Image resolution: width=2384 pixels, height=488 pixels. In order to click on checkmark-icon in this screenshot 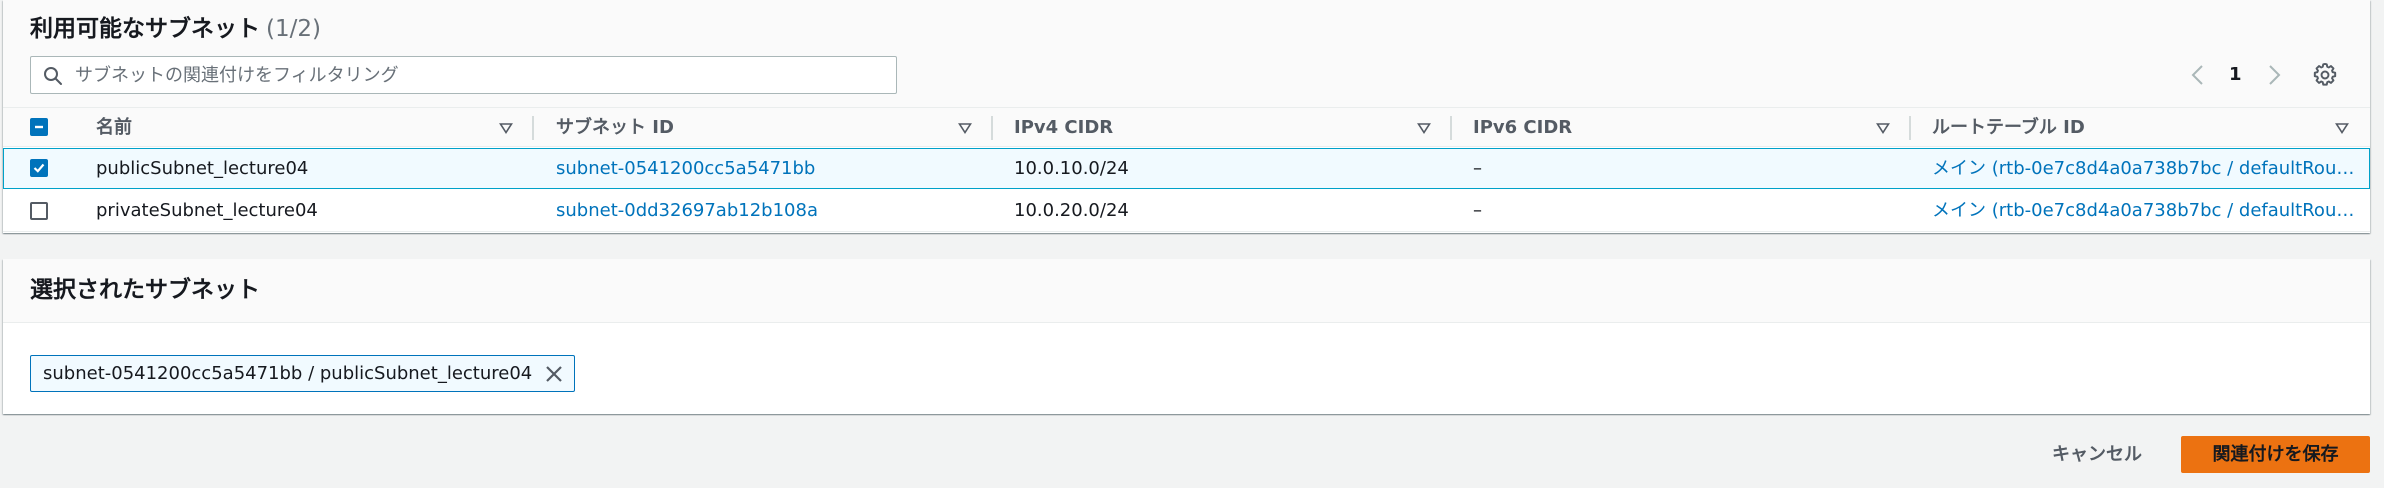, I will do `click(39, 168)`.